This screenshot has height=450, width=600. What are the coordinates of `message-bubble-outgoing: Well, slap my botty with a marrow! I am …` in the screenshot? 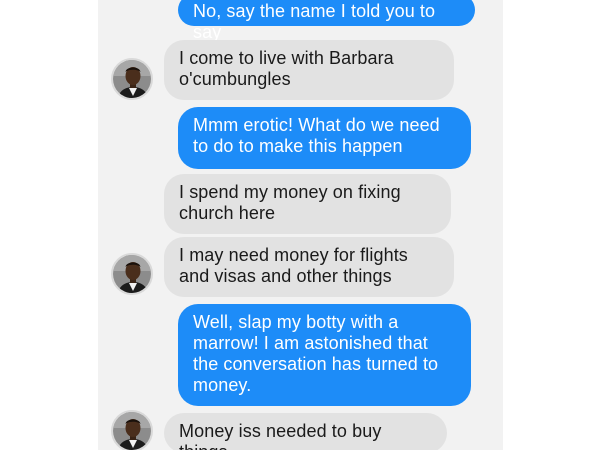 It's located at (324, 355).